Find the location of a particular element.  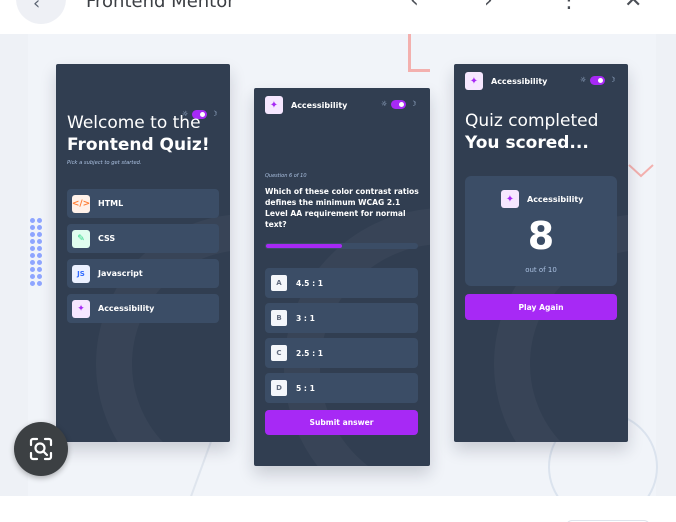

welcome-line2: Frontend Quiz! is located at coordinates (138, 145).